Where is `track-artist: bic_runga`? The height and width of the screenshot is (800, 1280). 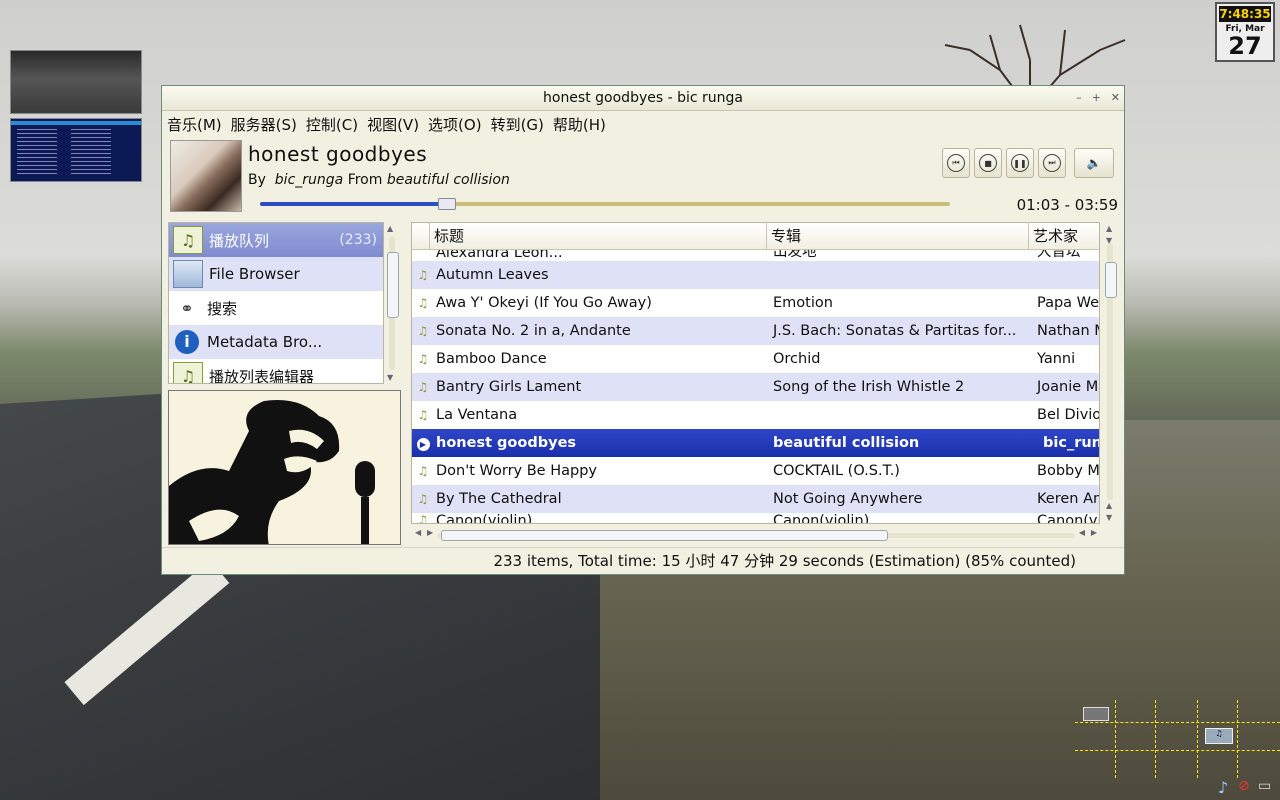
track-artist: bic_runga is located at coordinates (309, 180).